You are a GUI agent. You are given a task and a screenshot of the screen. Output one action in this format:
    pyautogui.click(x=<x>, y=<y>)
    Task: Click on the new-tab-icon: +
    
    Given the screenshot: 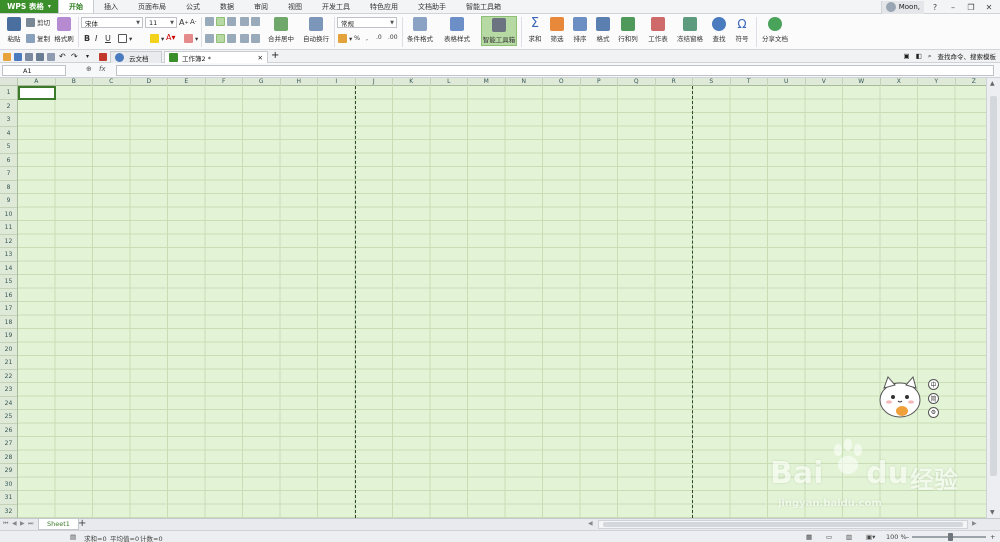 What is the action you would take?
    pyautogui.click(x=275, y=56)
    